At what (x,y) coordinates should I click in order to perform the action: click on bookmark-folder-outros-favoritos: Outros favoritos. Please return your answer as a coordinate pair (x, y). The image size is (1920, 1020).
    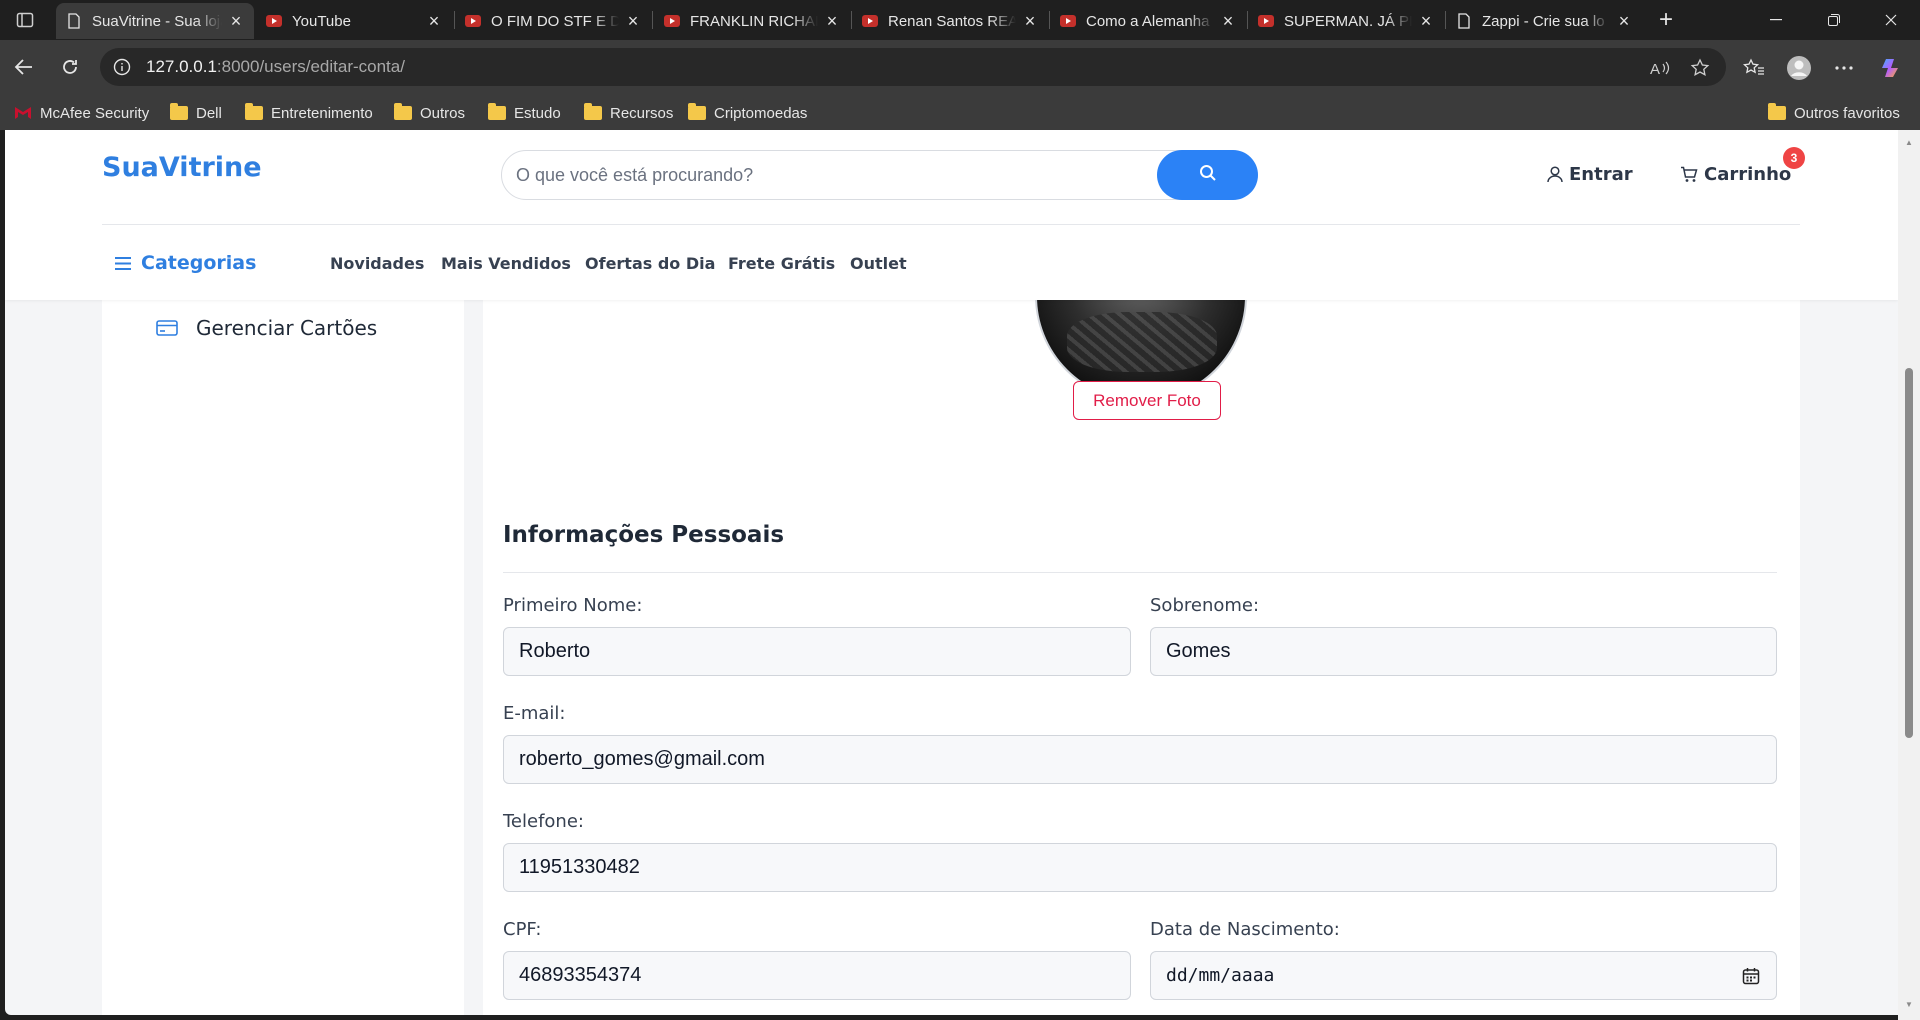
    Looking at the image, I should click on (1834, 113).